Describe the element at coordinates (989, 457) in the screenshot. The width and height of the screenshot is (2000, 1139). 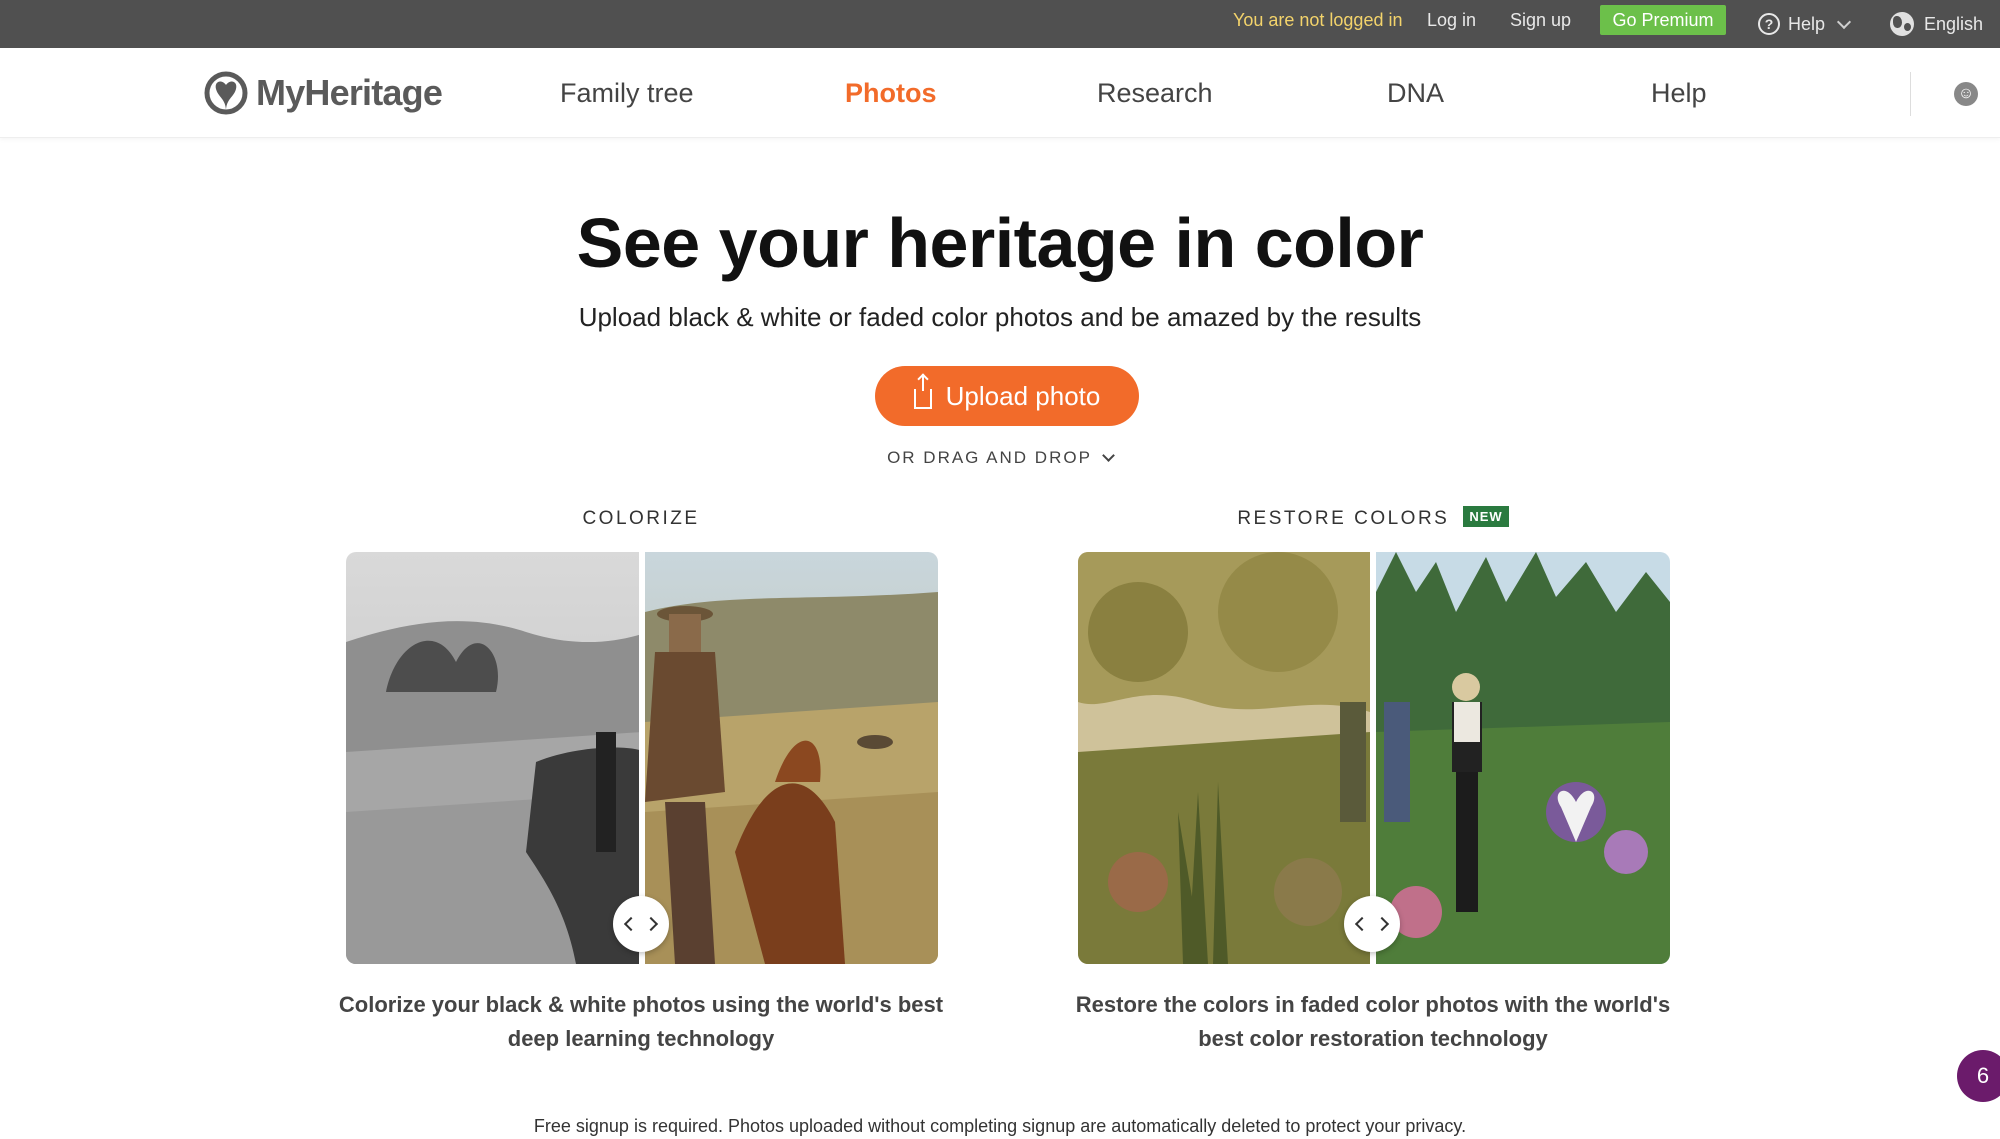
I see `drag-and-drop-label: OR DRAG AND DROP` at that location.